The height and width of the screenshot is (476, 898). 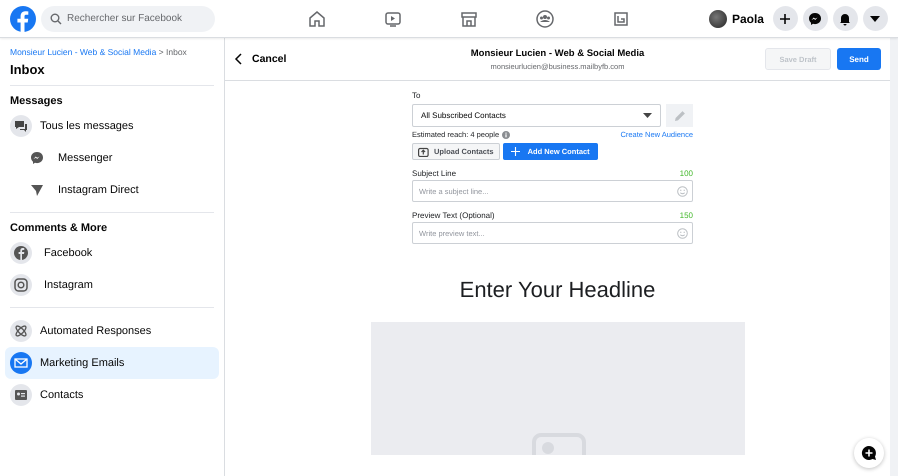 I want to click on sidebar-item: Instagram, so click(x=112, y=285).